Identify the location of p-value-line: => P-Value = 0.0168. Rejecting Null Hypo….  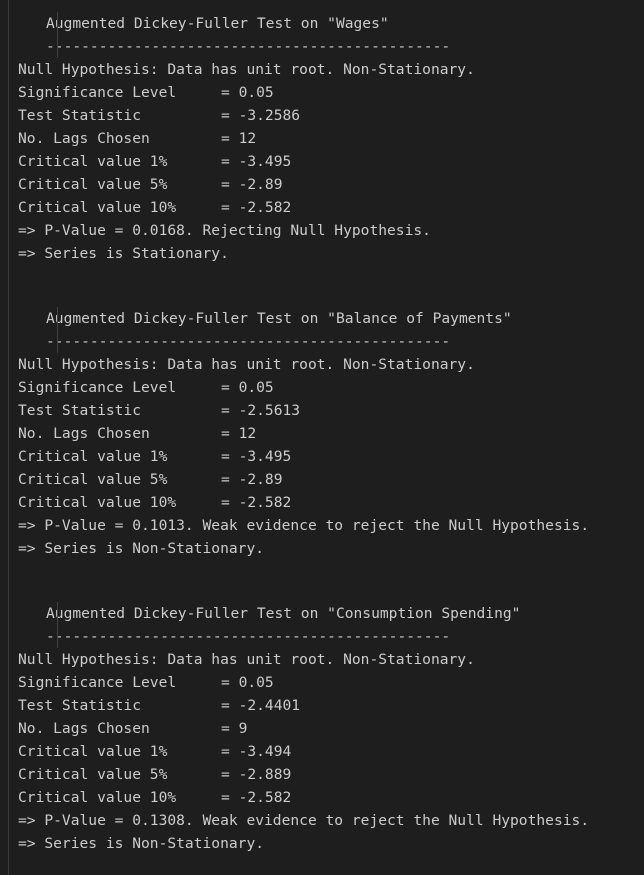
(224, 230).